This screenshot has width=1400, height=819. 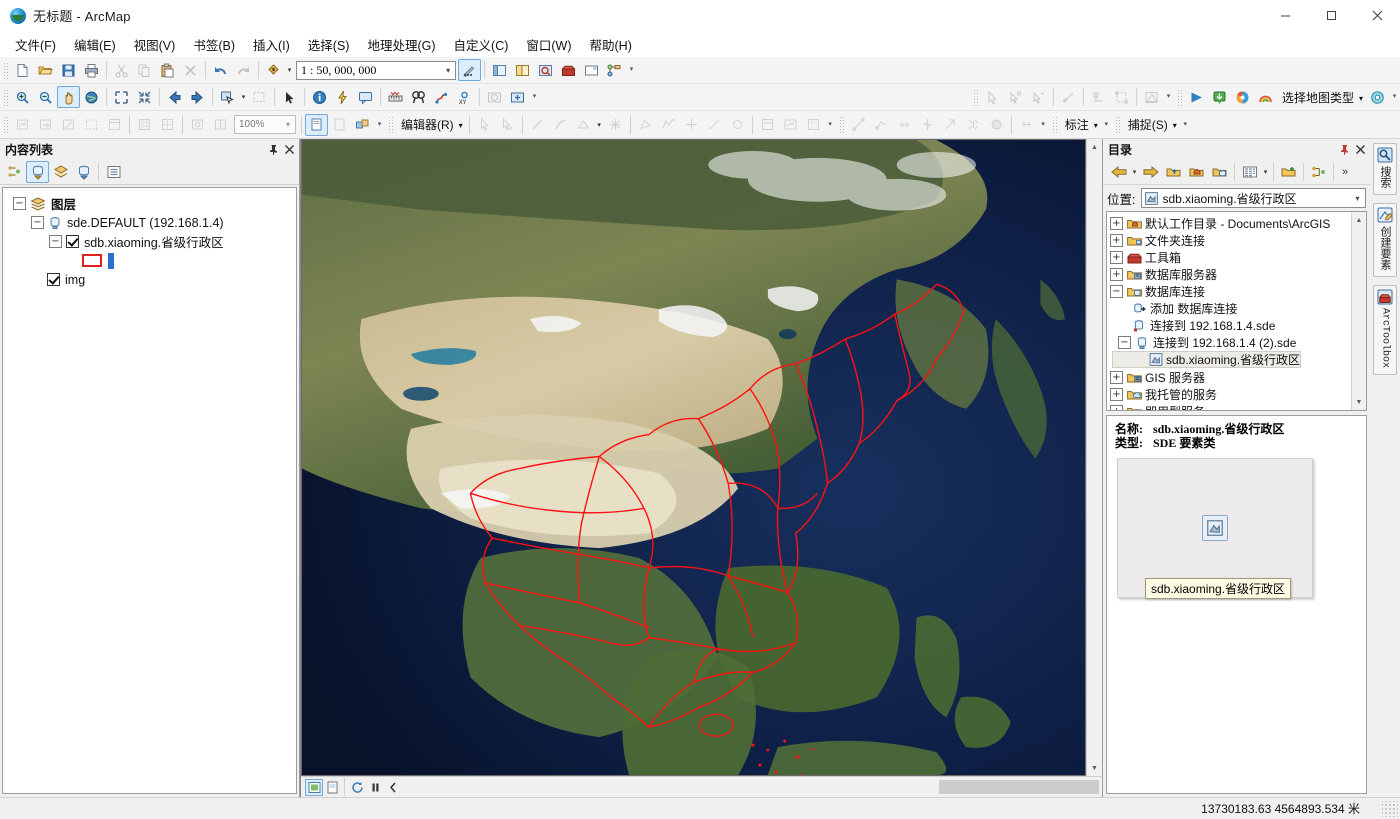 What do you see at coordinates (1390, 808) in the screenshot?
I see `resize-grip-icon` at bounding box center [1390, 808].